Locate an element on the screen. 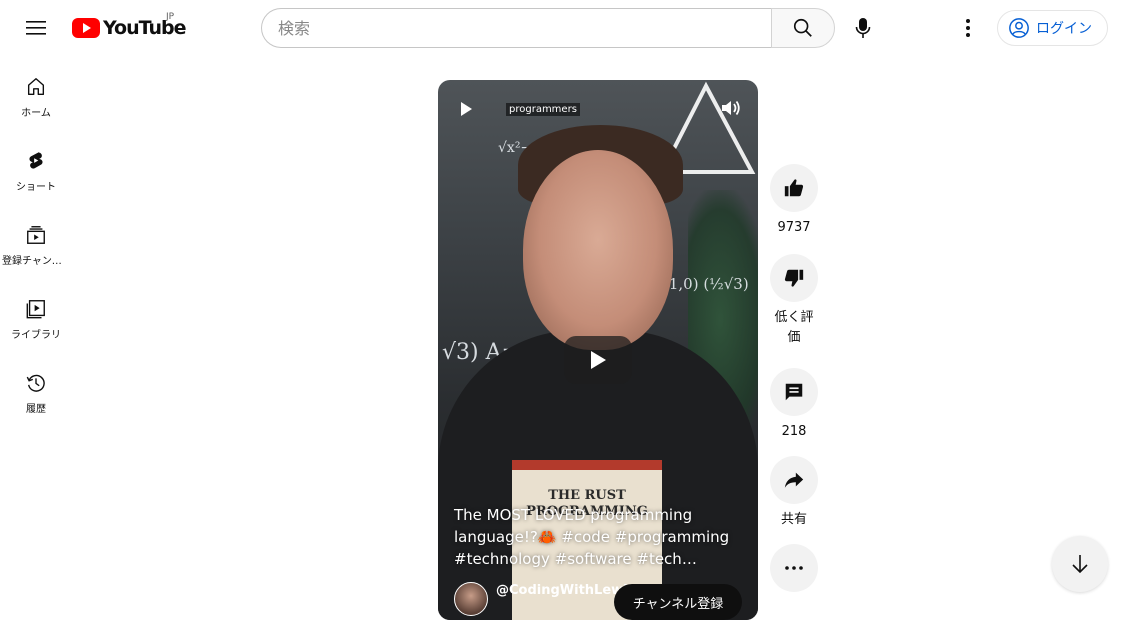 This screenshot has height=620, width=1124. sidebar-item-label: 履歴 is located at coordinates (36, 409).